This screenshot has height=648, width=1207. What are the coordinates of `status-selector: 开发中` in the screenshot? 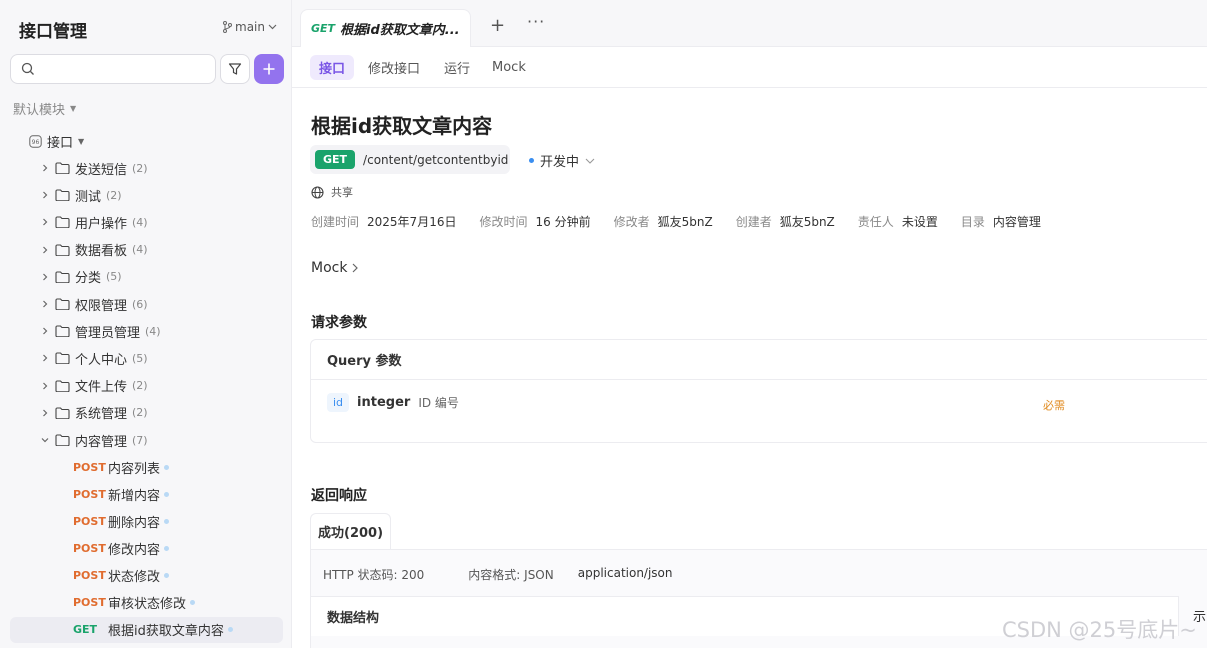 It's located at (562, 160).